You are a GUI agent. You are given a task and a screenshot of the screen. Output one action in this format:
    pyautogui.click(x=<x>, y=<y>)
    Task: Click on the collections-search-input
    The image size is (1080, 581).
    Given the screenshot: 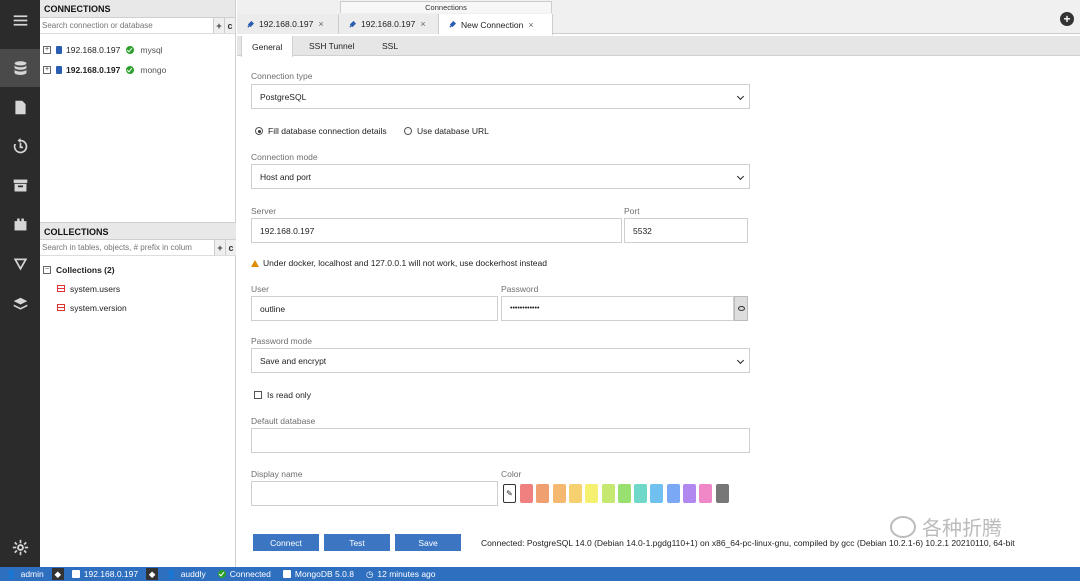 What is the action you would take?
    pyautogui.click(x=127, y=247)
    